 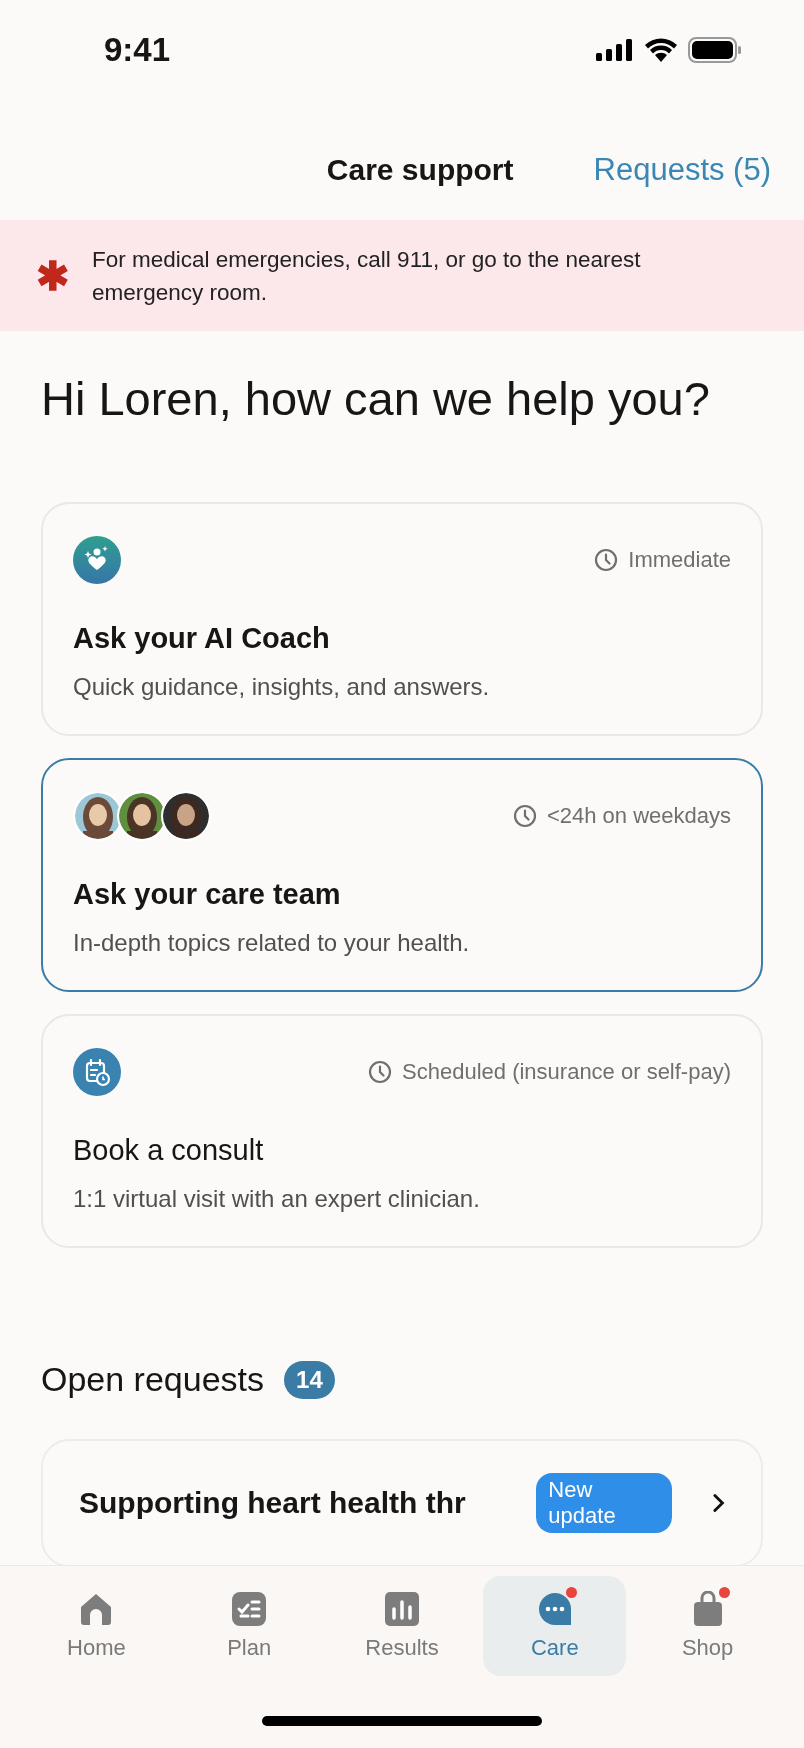 I want to click on option-card: Scheduled (insurance or self-pay) Book a consult 1:1 virtual visit with an expert clinician., so click(x=402, y=1131).